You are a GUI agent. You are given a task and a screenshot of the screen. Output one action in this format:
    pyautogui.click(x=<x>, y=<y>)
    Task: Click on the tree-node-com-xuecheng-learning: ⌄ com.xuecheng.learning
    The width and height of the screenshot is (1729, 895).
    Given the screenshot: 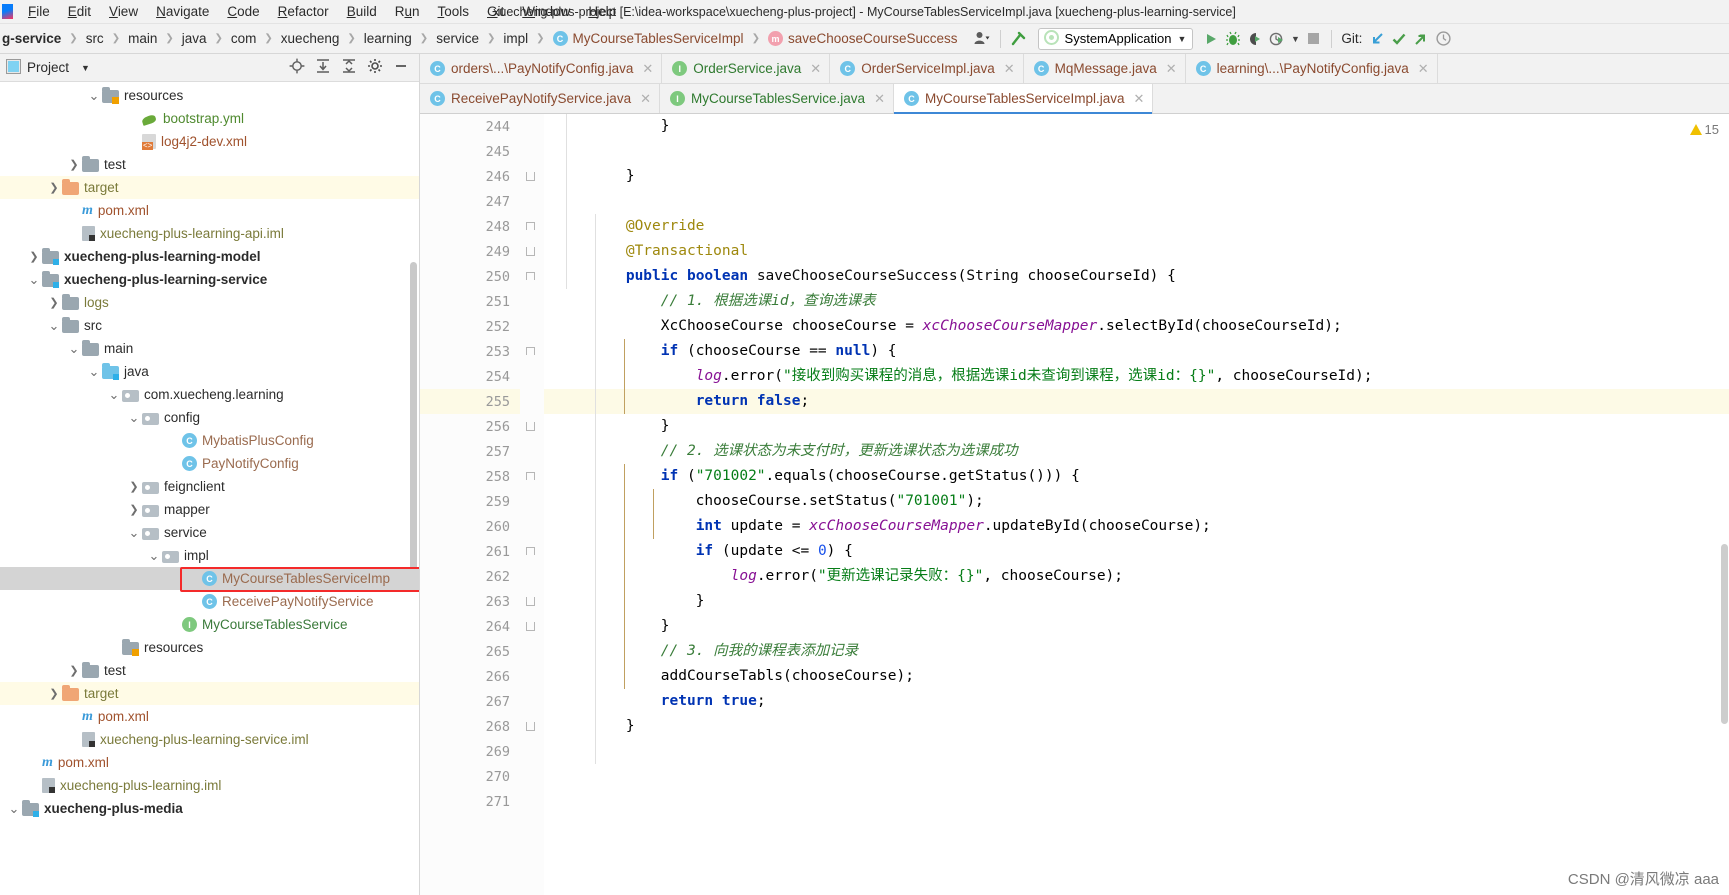 What is the action you would take?
    pyautogui.click(x=209, y=394)
    